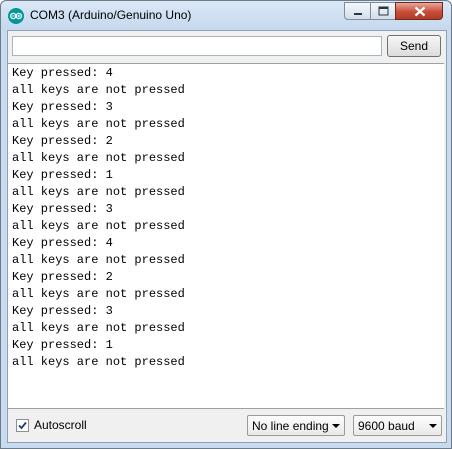  I want to click on baud-rate-value: 9600 baud, so click(386, 426).